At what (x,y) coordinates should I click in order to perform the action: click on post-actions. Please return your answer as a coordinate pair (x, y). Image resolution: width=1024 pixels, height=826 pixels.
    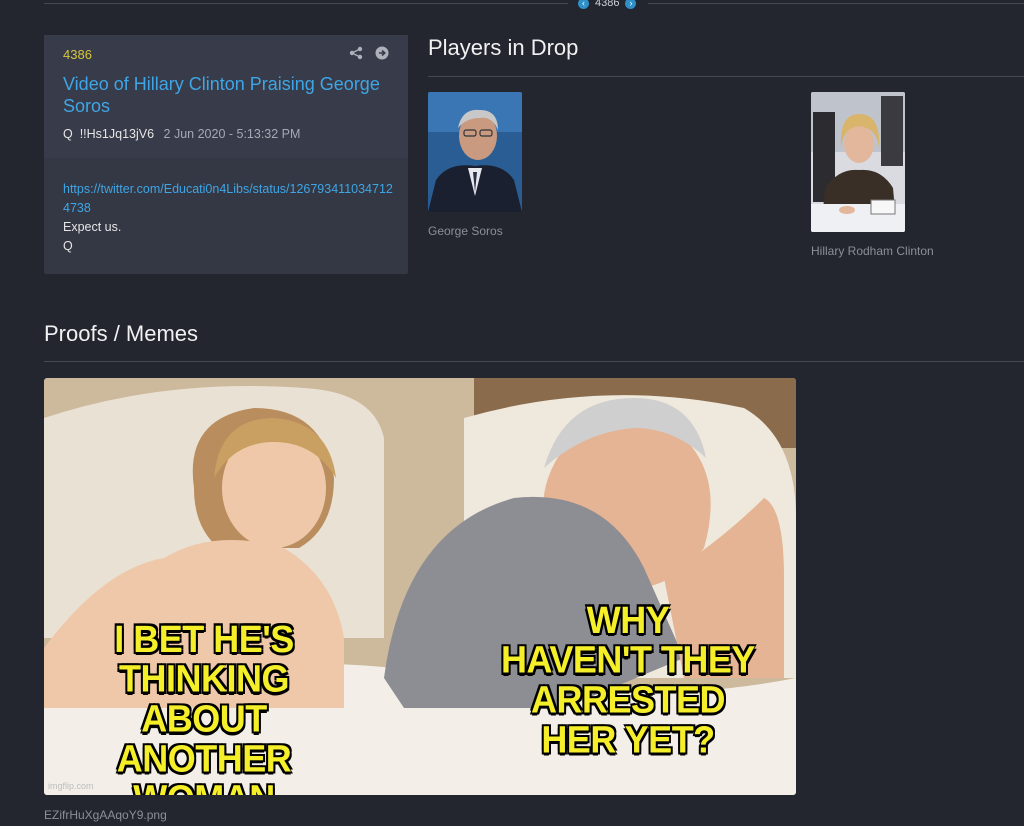
    Looking at the image, I should click on (369, 53).